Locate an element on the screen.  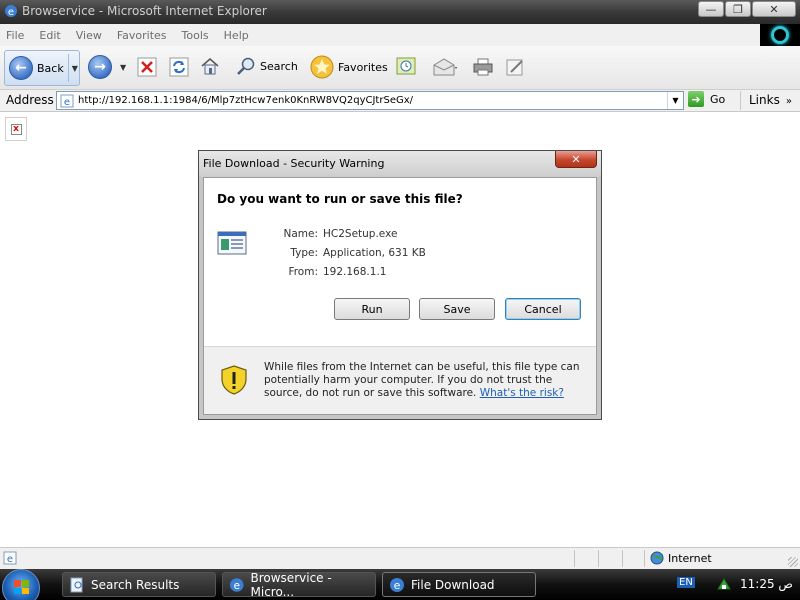
throbber-ring-icon is located at coordinates (780, 35).